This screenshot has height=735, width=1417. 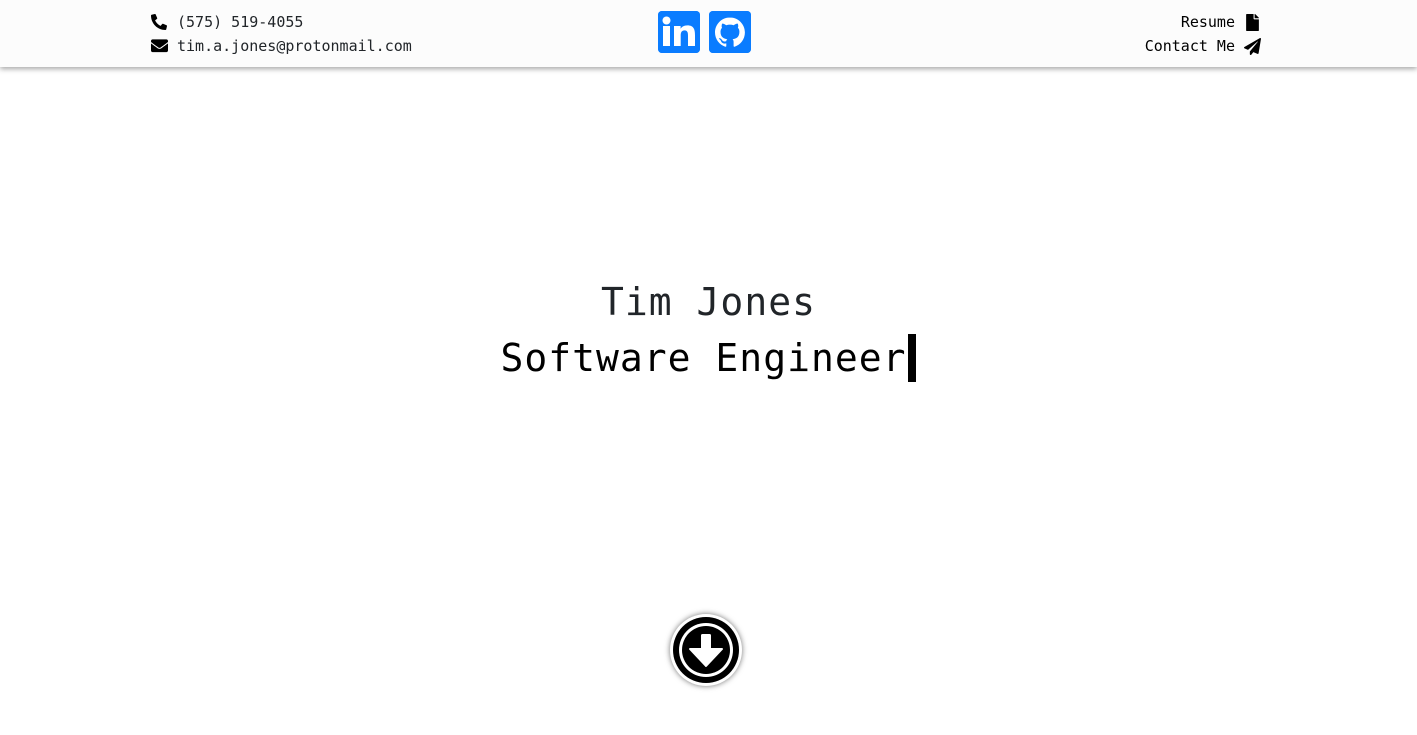 I want to click on hero-title-wrap: Software Engineer, so click(x=708, y=358).